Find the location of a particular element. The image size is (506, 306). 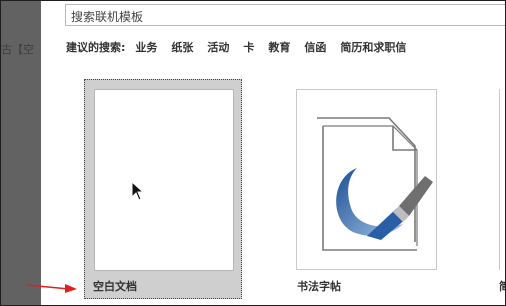

search-input: 搜索联机模板 is located at coordinates (285, 15).